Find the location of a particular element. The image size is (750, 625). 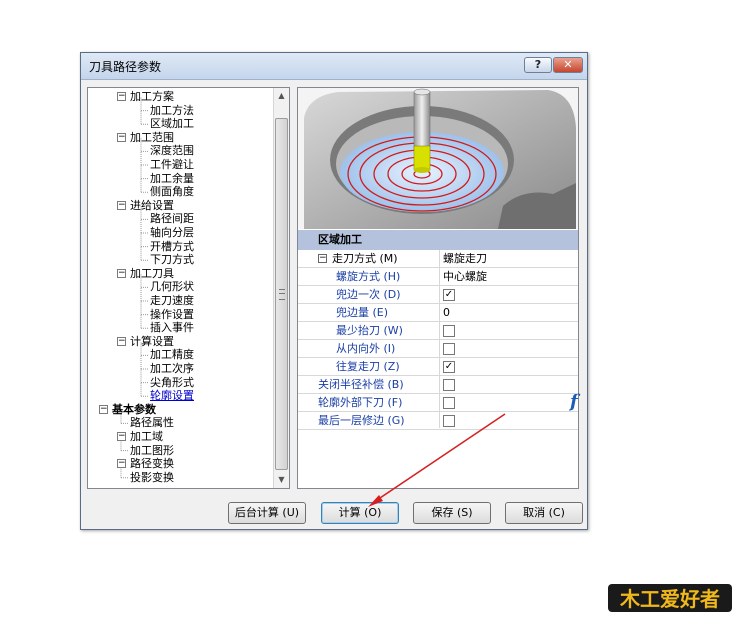

watermark-logo: 木工爱好者 is located at coordinates (670, 598).